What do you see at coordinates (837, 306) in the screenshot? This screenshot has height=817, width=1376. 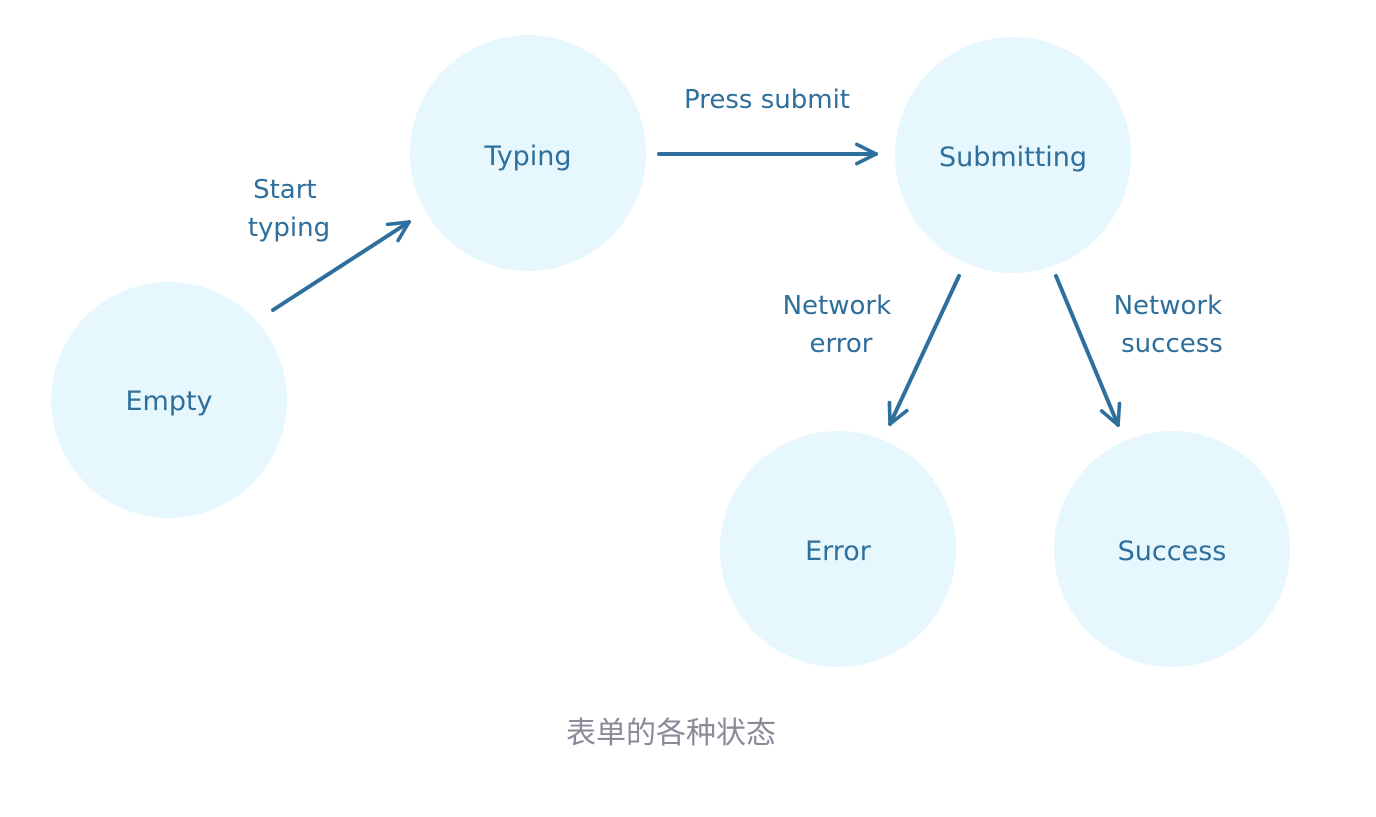 I see `edge-network-error-label-line1: Network` at bounding box center [837, 306].